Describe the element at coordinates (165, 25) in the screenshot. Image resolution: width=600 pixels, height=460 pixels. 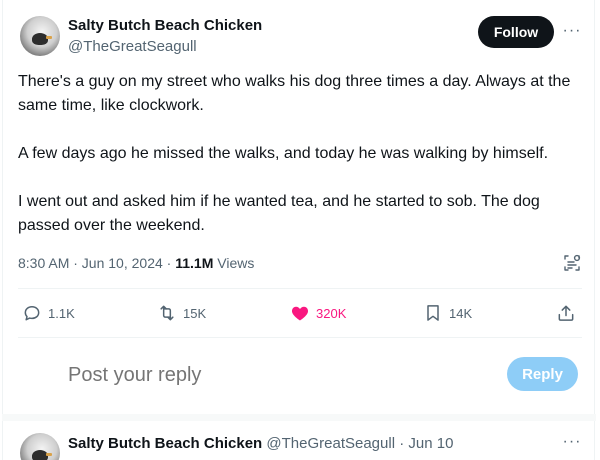
I see `author-name: Salty Butch Beach Chicken` at that location.